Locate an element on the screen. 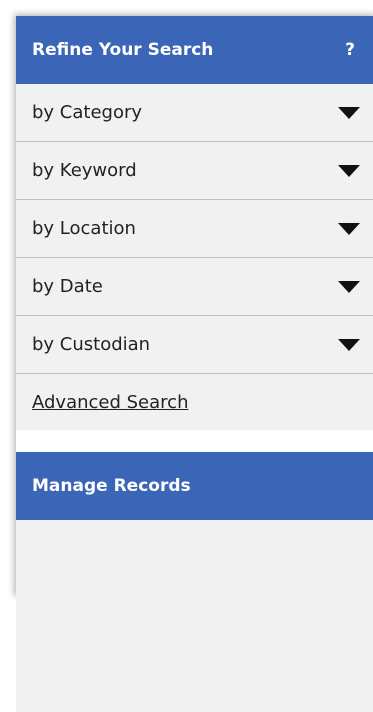  refine-search-header: Refine Your Search ? is located at coordinates (194, 50).